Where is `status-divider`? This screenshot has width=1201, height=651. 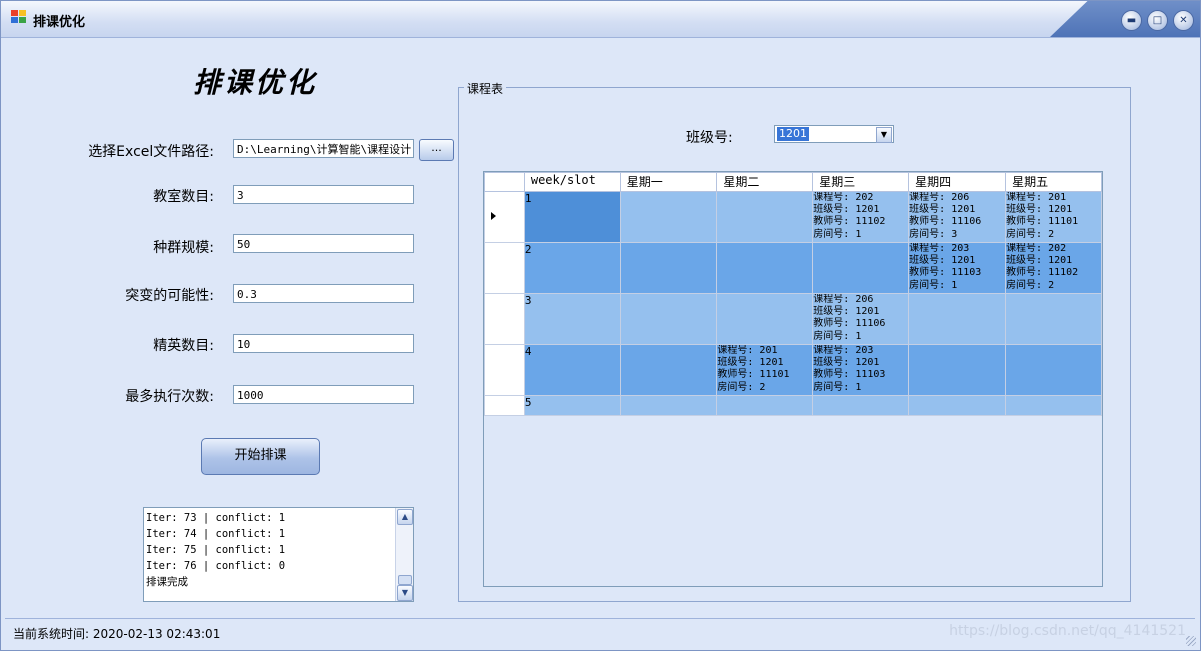 status-divider is located at coordinates (600, 618).